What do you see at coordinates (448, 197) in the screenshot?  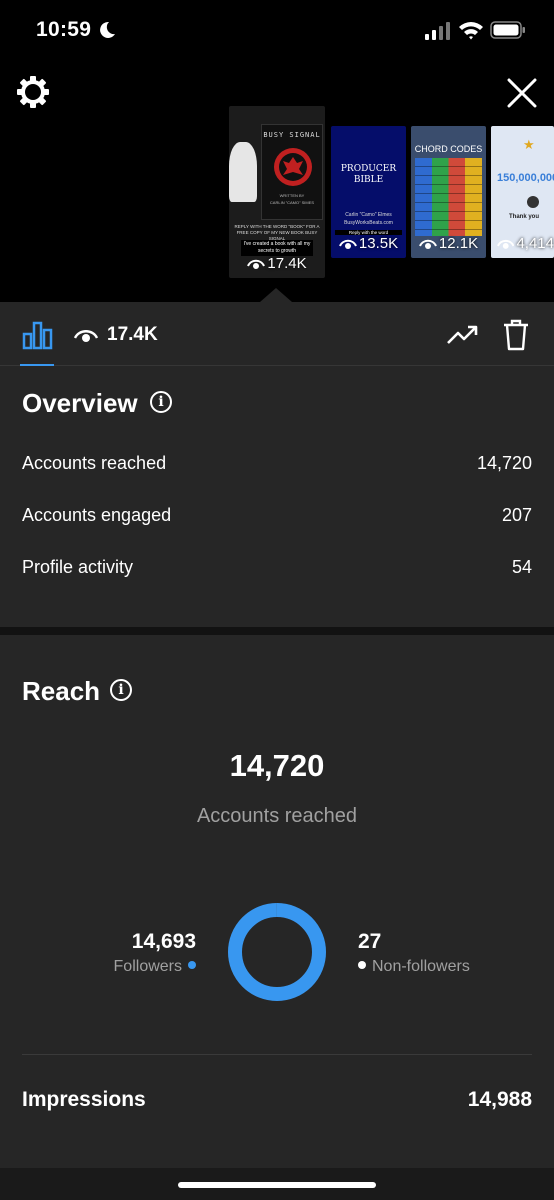 I see `chord-grid` at bounding box center [448, 197].